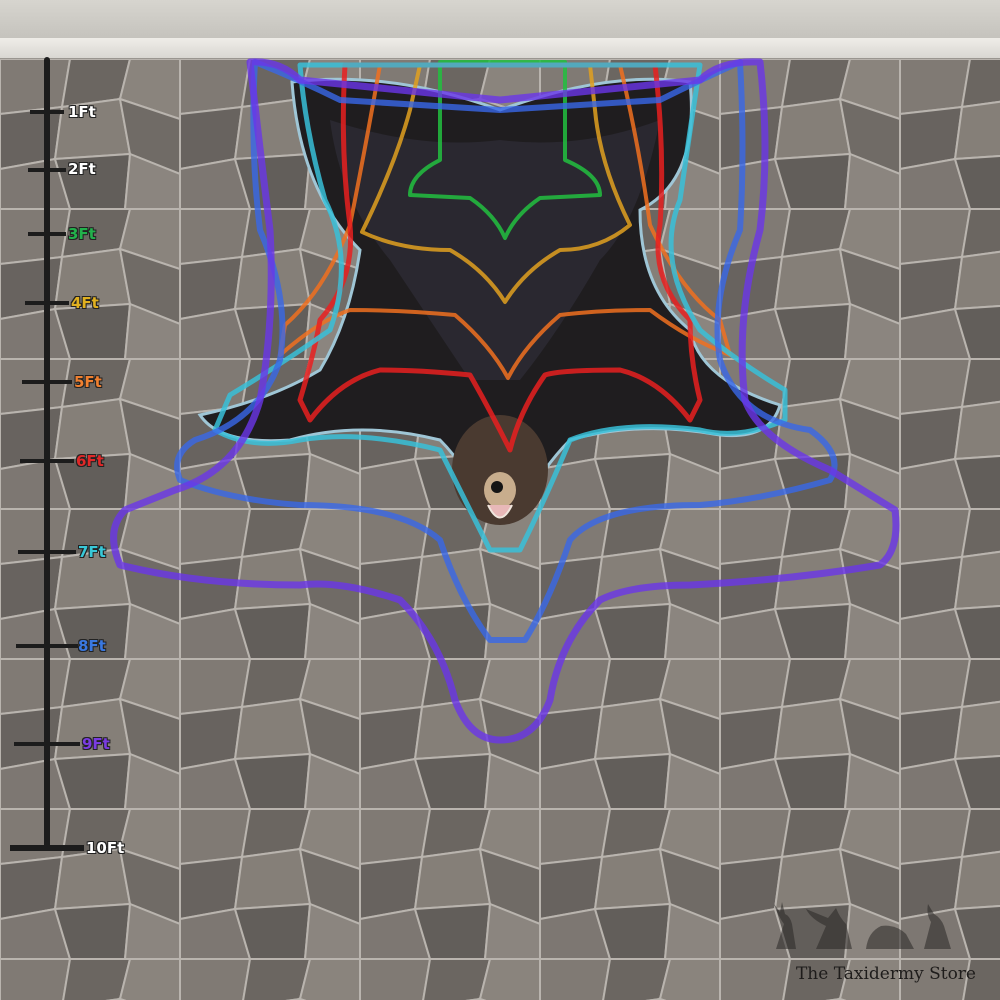 This screenshot has height=1000, width=1000. I want to click on animal-silhouettes-icon, so click(862, 925).